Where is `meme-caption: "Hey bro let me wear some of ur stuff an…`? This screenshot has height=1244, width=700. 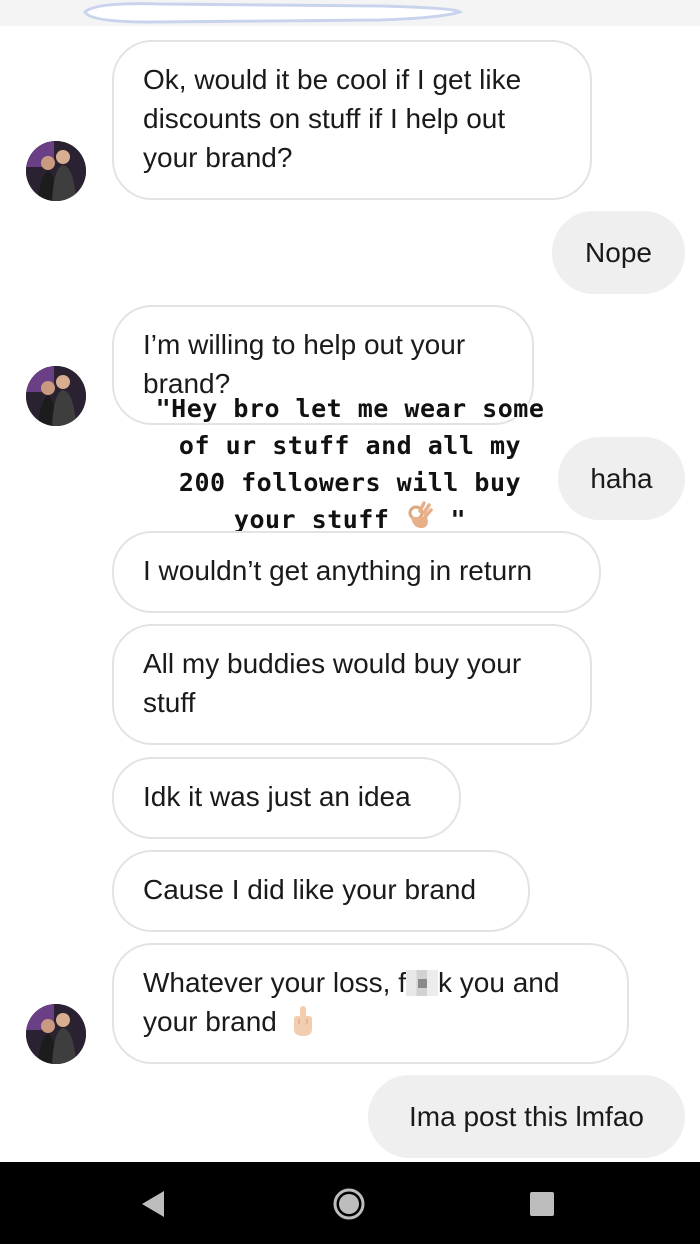
meme-caption: "Hey bro let me wear some of ur stuff an… is located at coordinates (350, 465).